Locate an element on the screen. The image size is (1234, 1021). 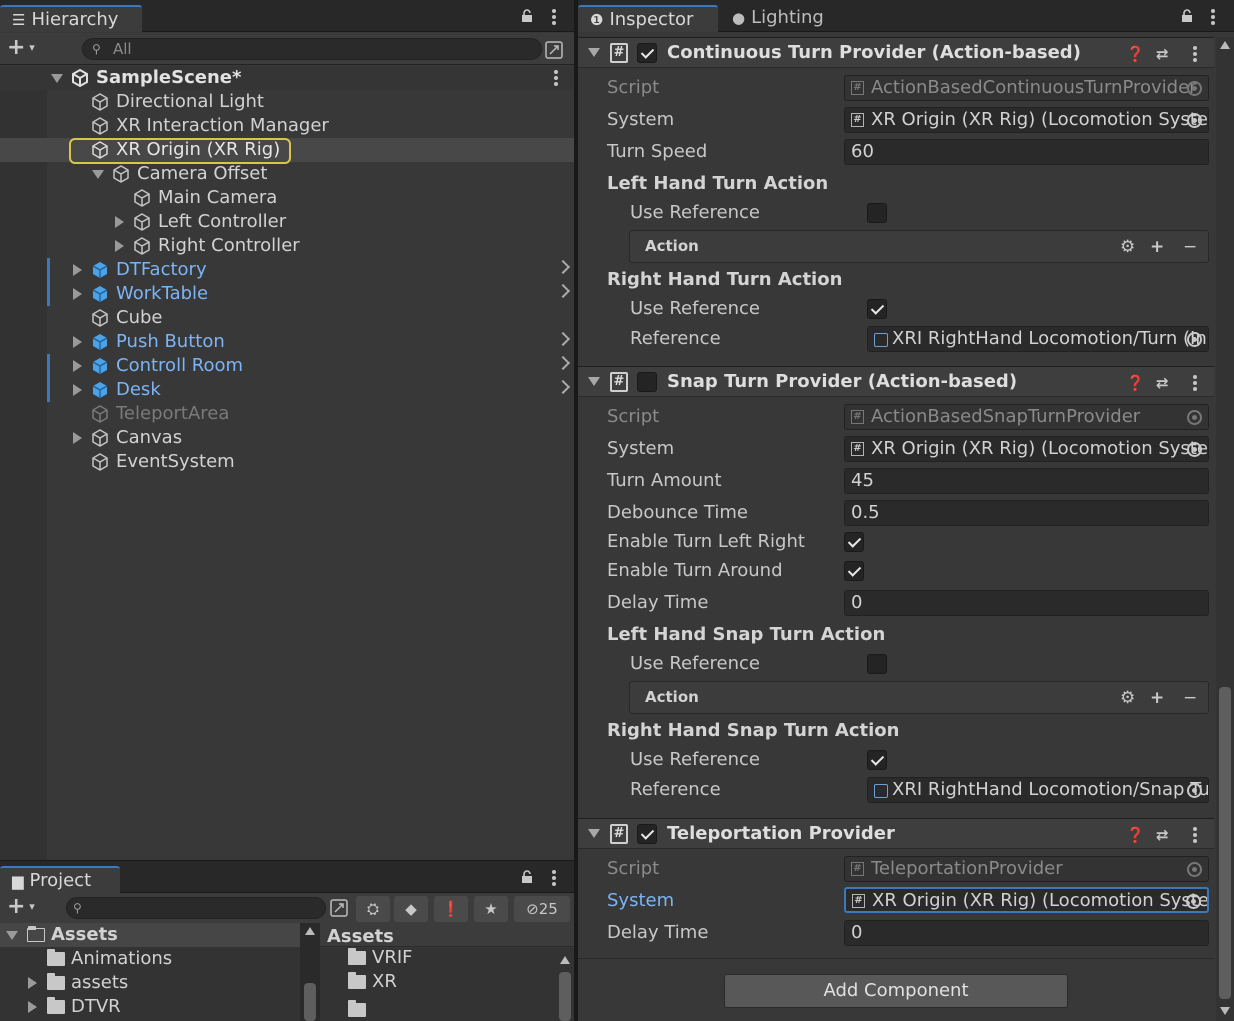
breadcrumb-label: Assets is located at coordinates (360, 936).